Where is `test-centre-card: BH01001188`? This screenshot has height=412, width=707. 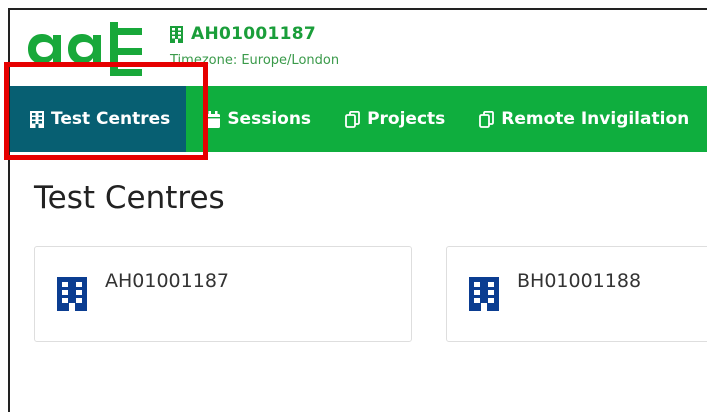 test-centre-card: BH01001188 is located at coordinates (576, 294).